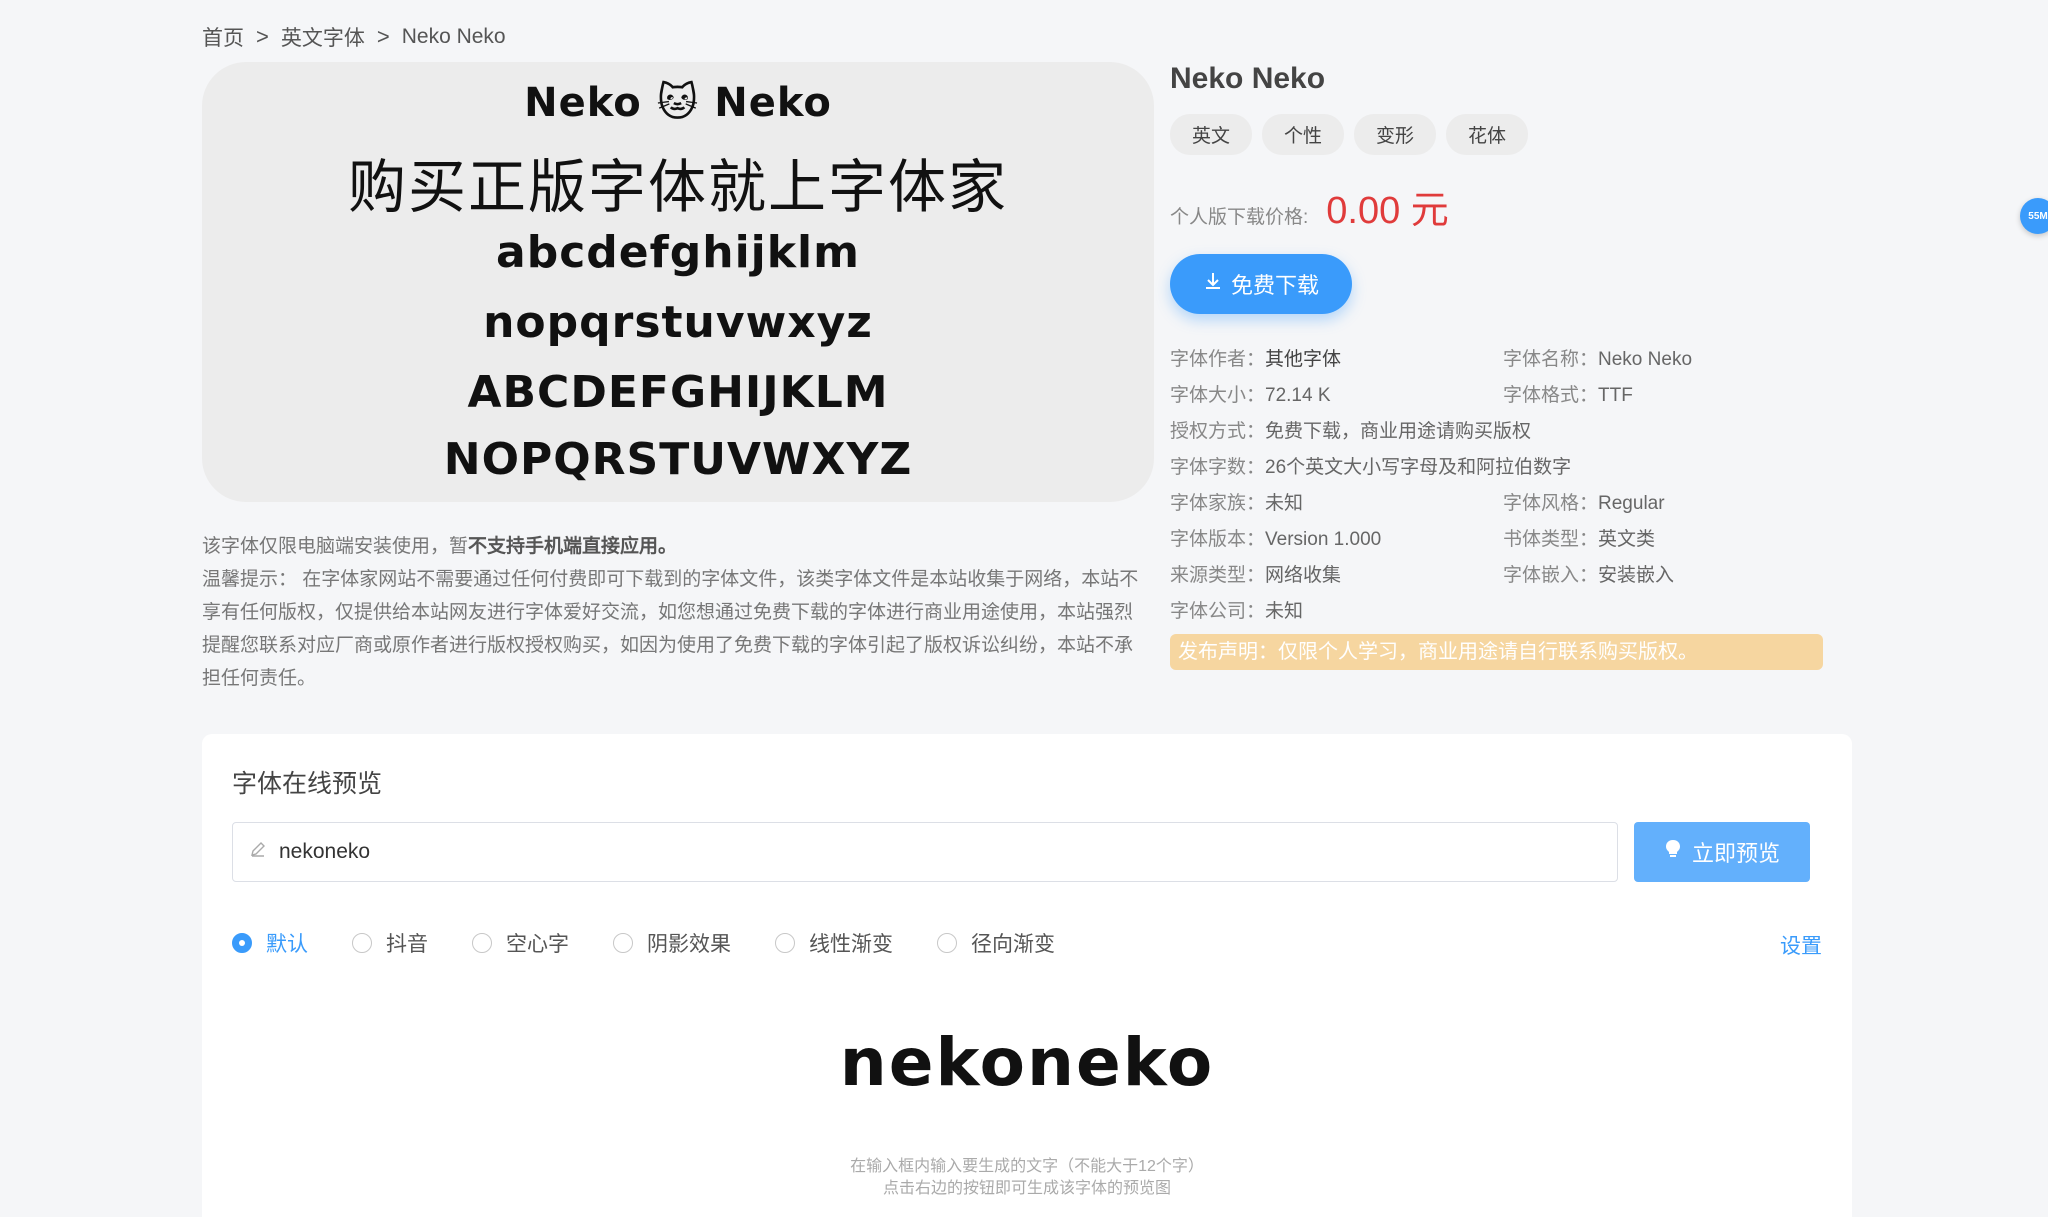  I want to click on price-value: 0.00 元, so click(1387, 211).